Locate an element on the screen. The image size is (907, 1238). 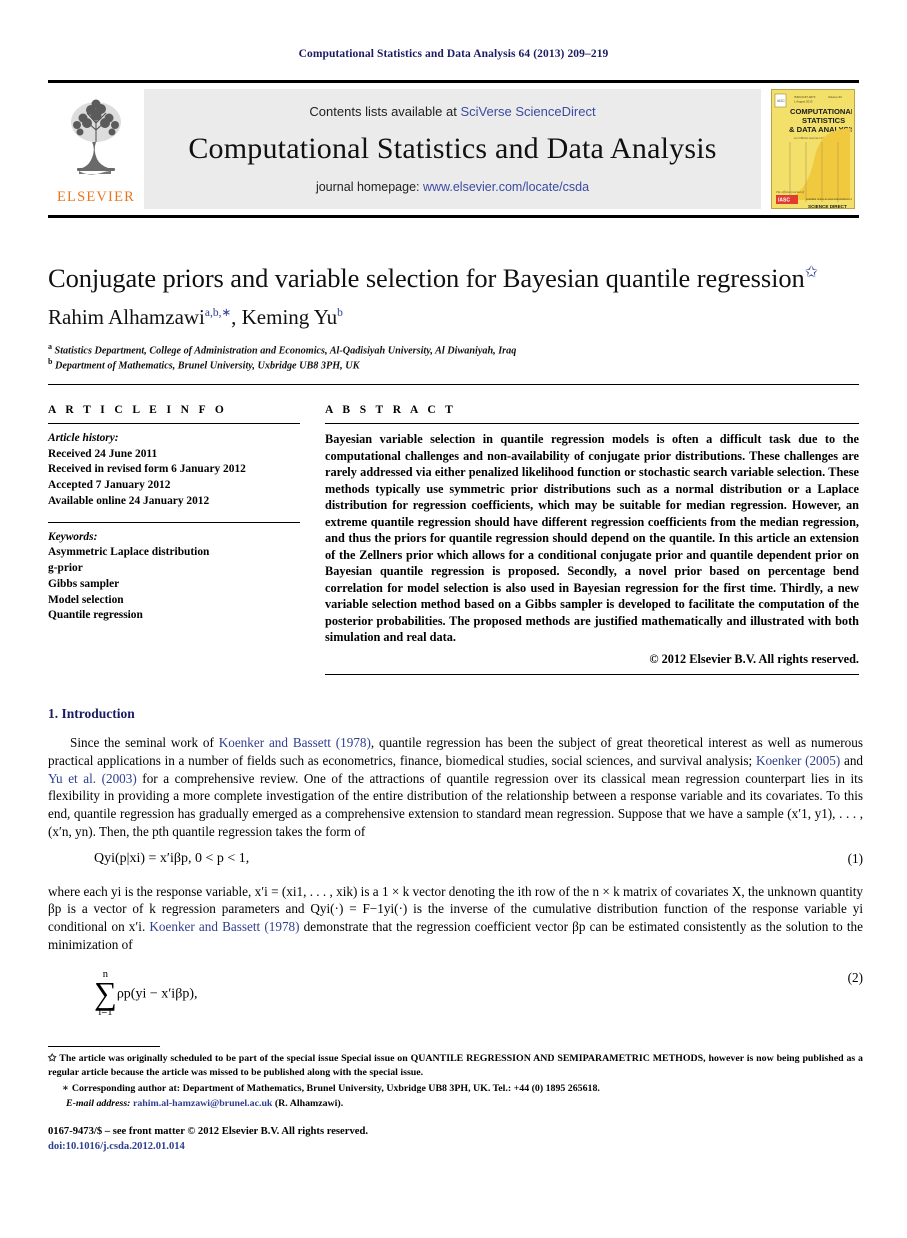
article-info-divider is located at coordinates (174, 423).